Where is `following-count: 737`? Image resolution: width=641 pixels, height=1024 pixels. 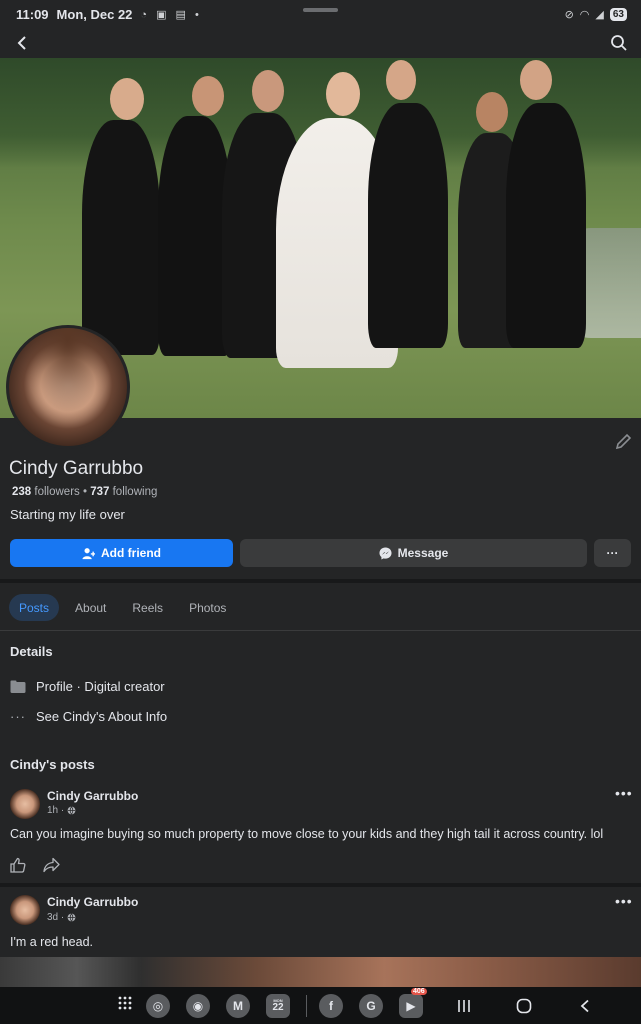 following-count: 737 is located at coordinates (99, 492).